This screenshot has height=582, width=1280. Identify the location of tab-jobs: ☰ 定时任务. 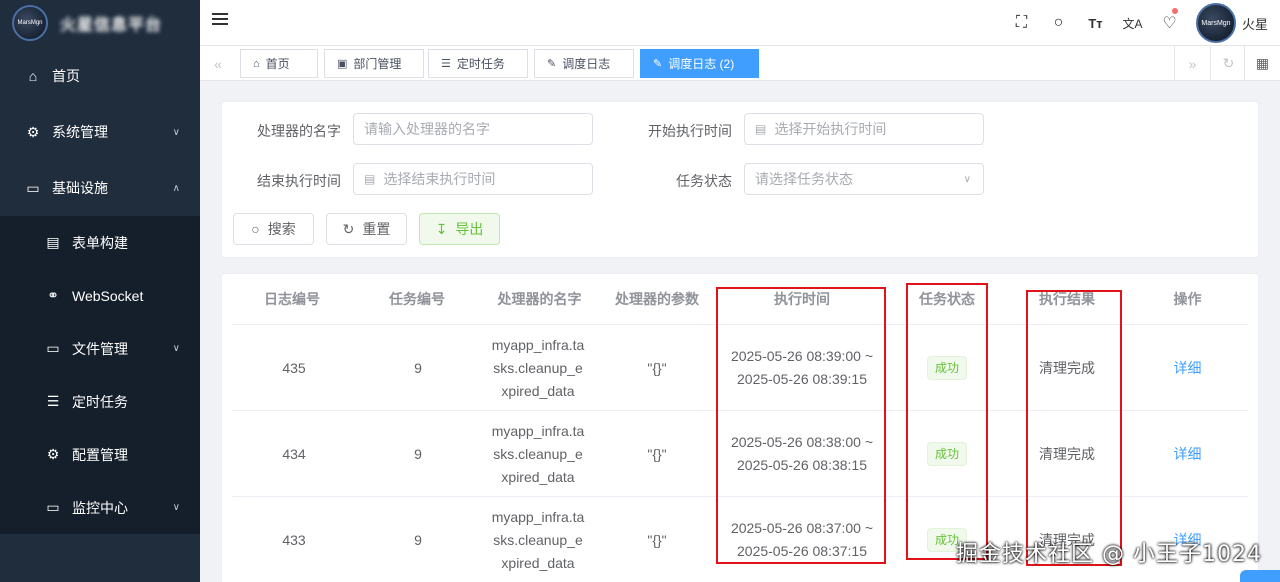
(478, 63).